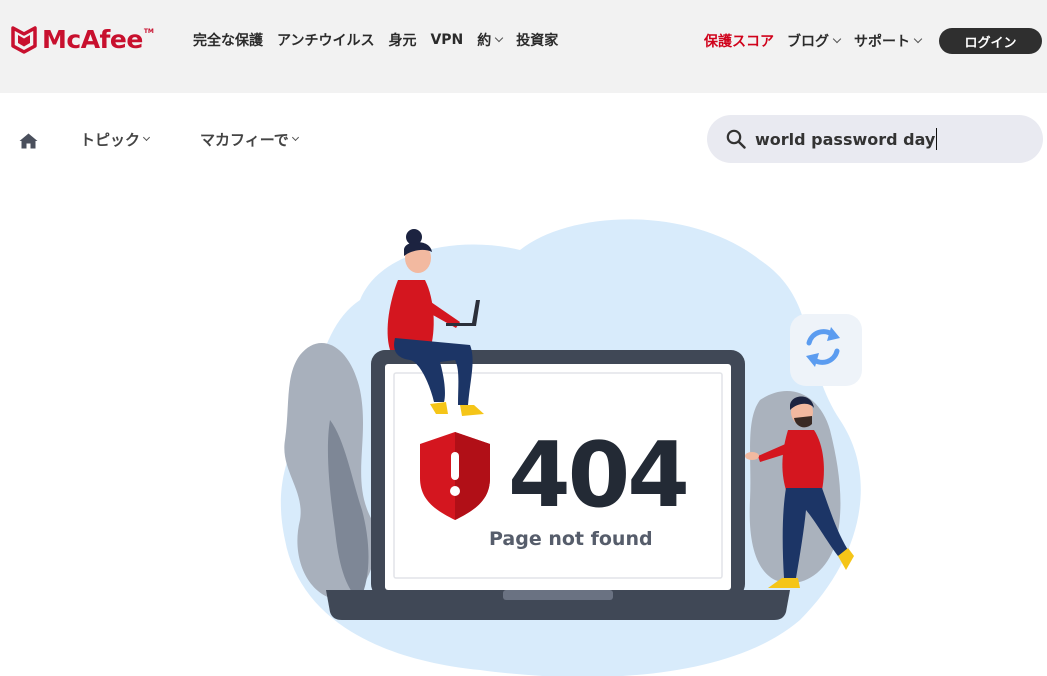  Describe the element at coordinates (937, 139) in the screenshot. I see `text-caret` at that location.